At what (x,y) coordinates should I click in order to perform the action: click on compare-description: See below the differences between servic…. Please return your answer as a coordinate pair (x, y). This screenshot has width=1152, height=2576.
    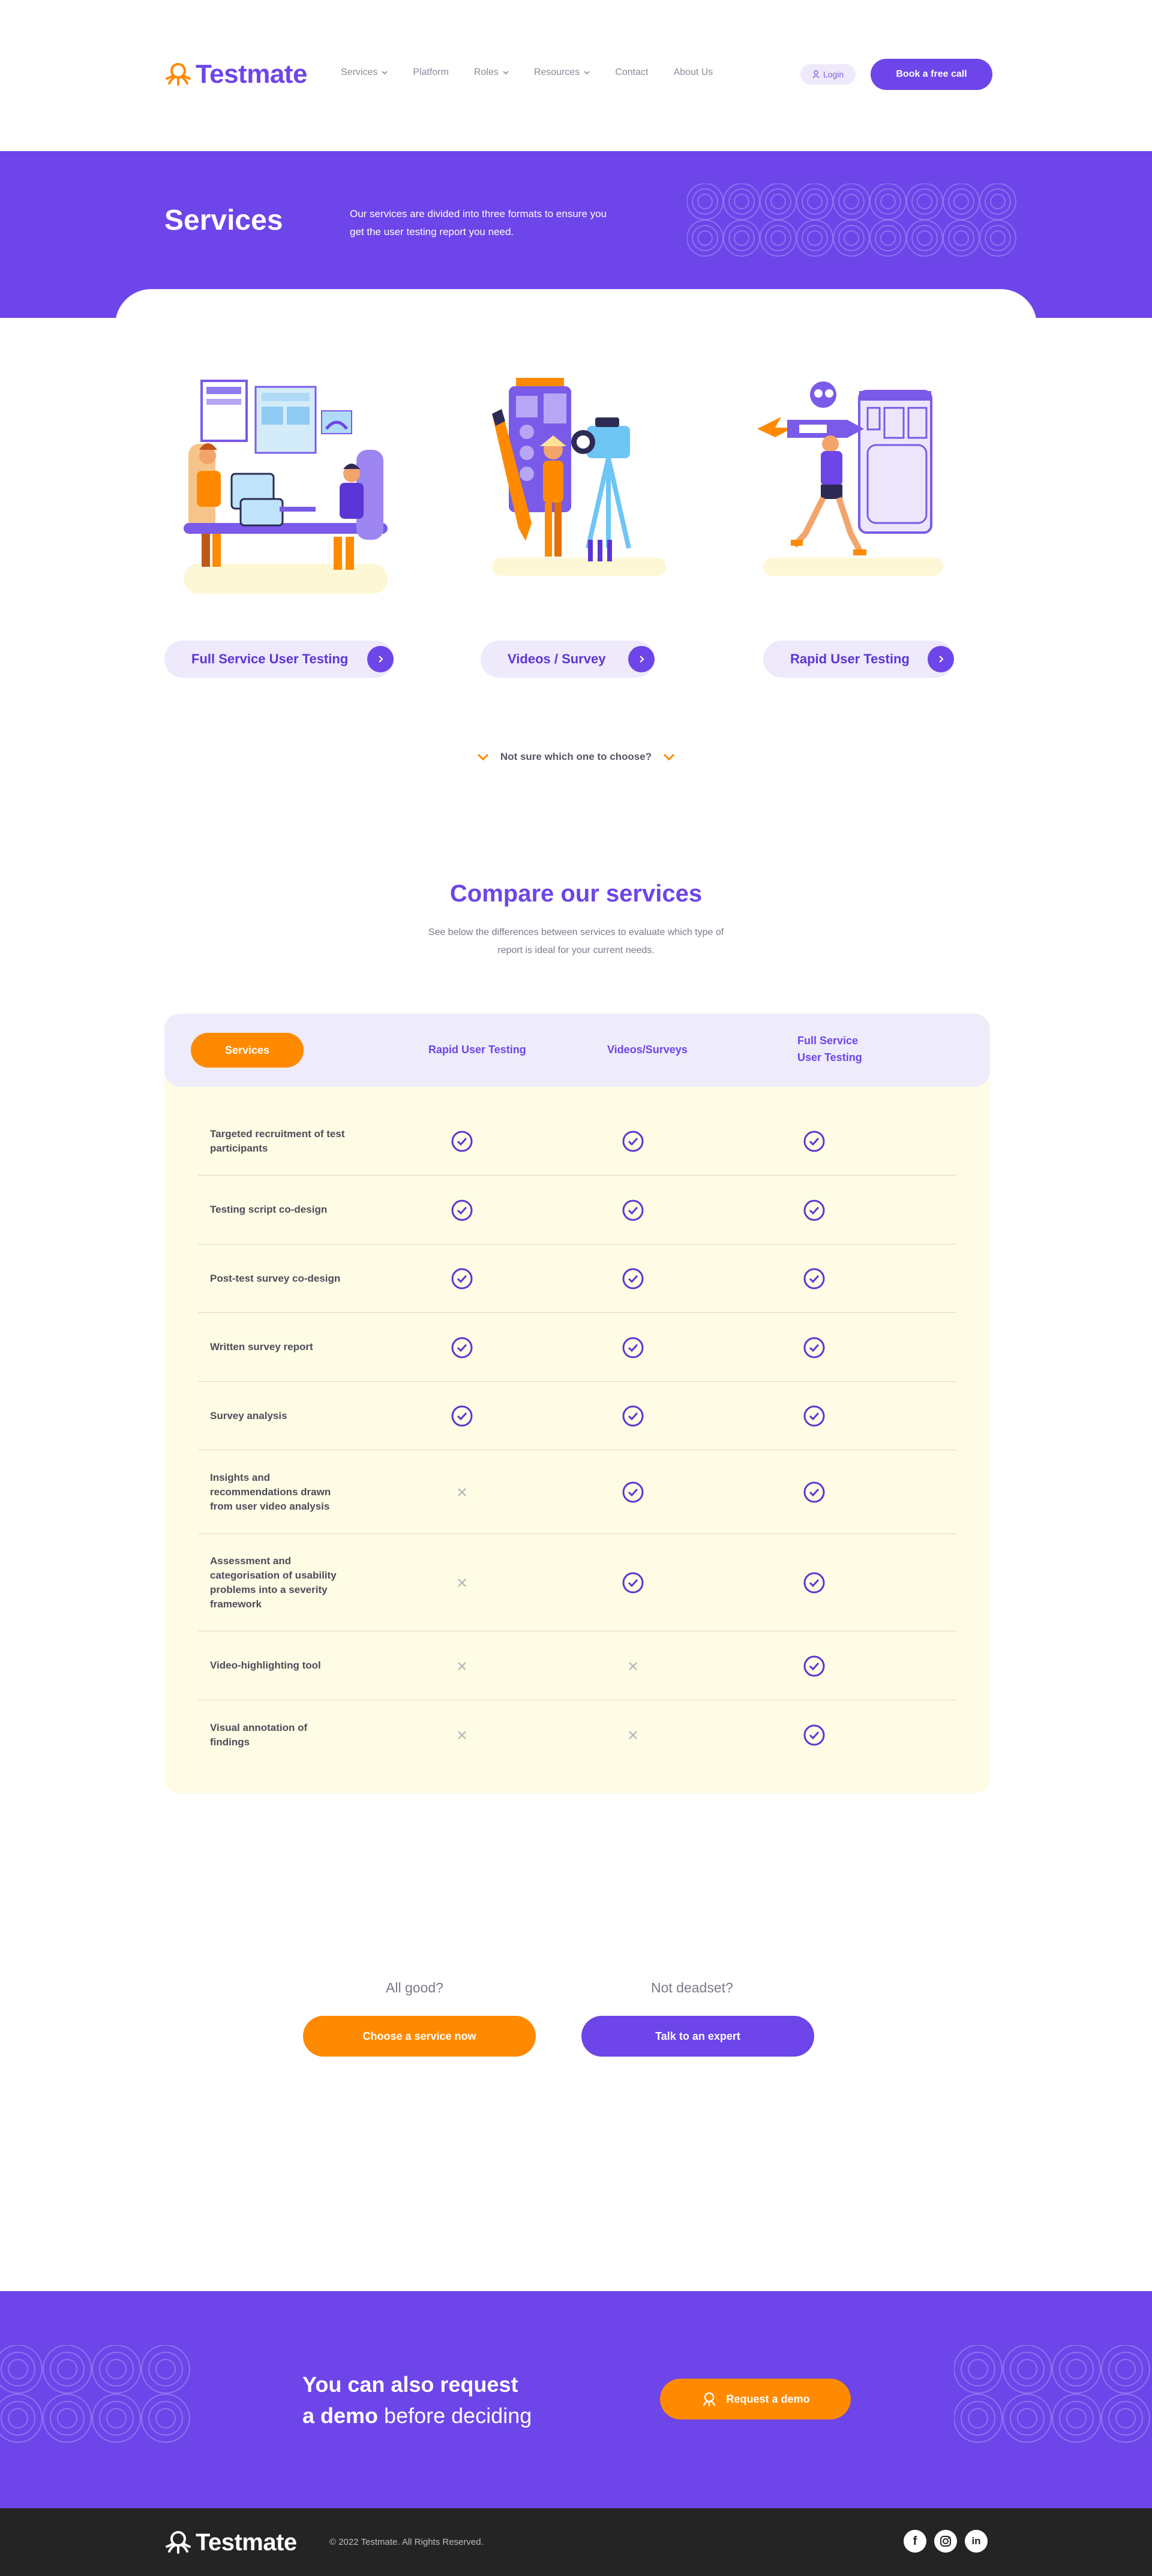
    Looking at the image, I should click on (576, 941).